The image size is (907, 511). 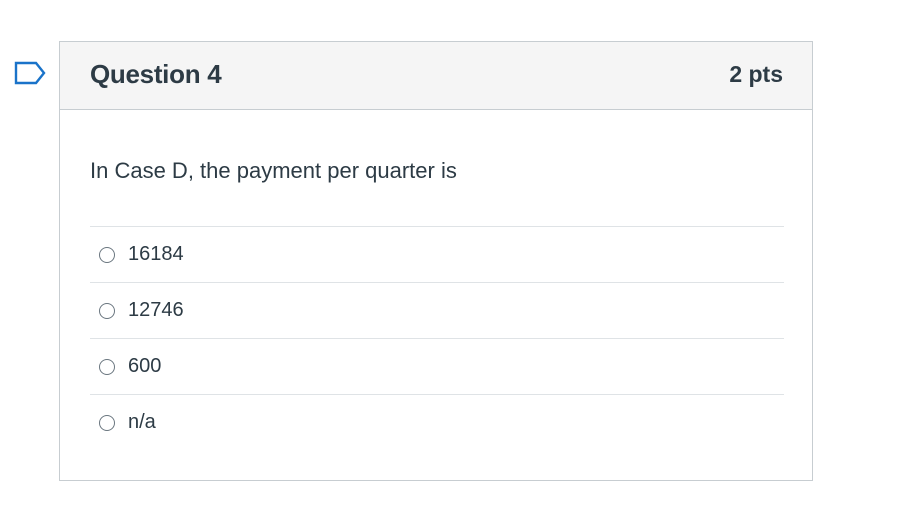 I want to click on question-title: Question 4, so click(x=156, y=74).